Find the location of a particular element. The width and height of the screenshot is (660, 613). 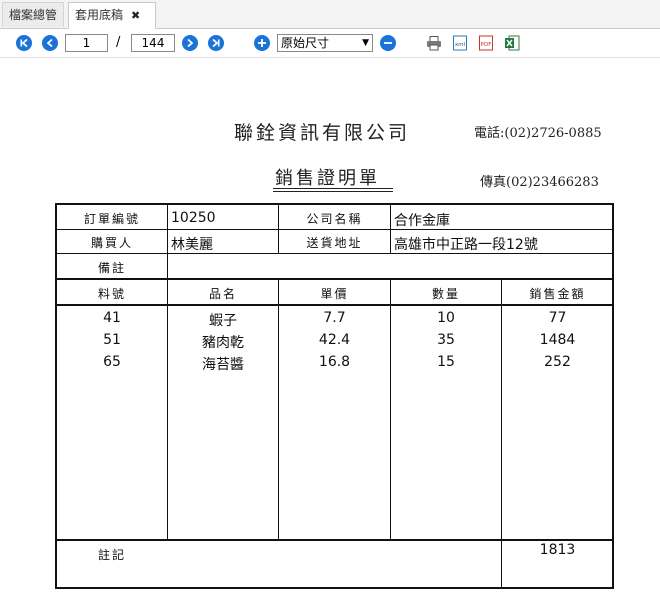

tab-label: 套用底稿 is located at coordinates (99, 15).